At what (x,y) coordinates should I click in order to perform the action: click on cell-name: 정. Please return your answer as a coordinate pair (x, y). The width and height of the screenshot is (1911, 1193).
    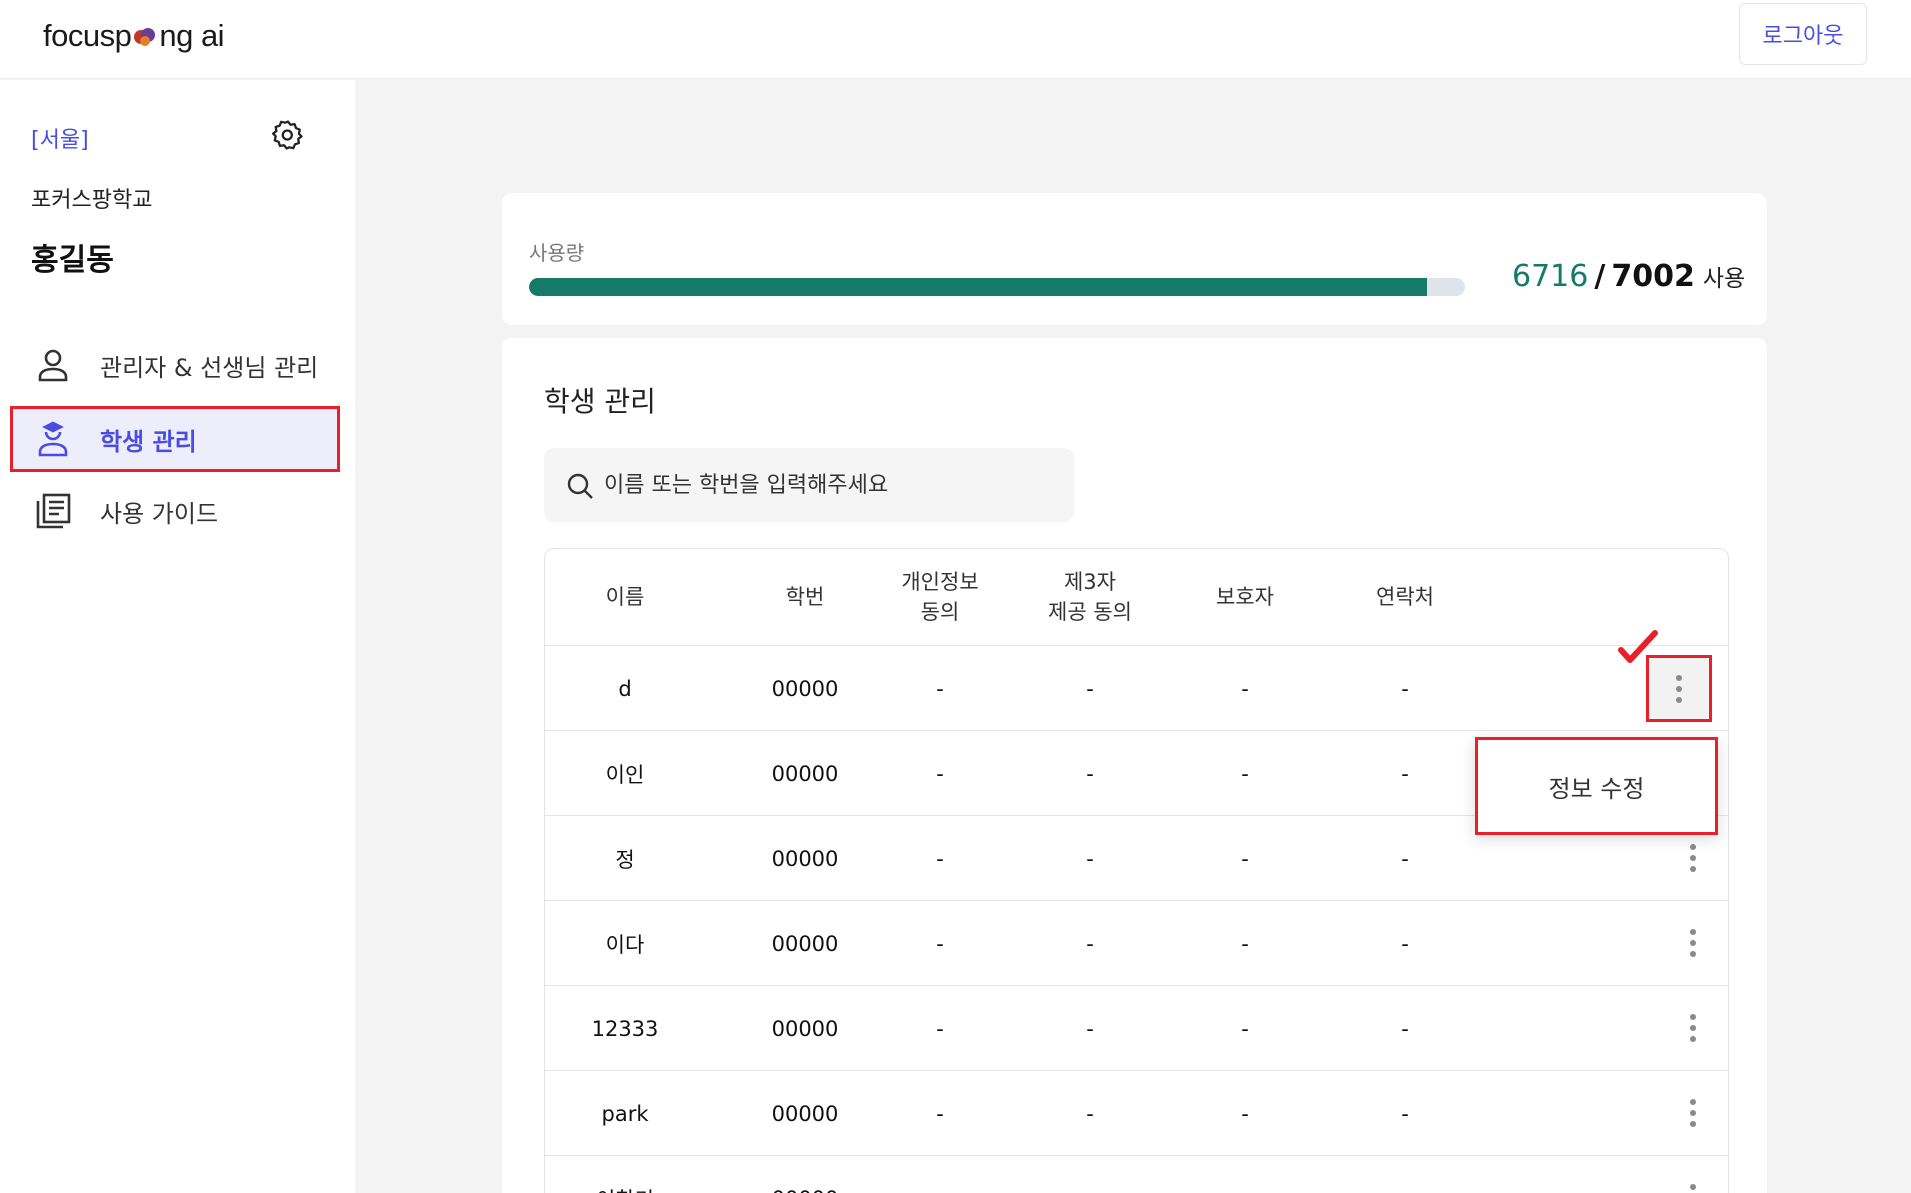
    Looking at the image, I should click on (625, 859).